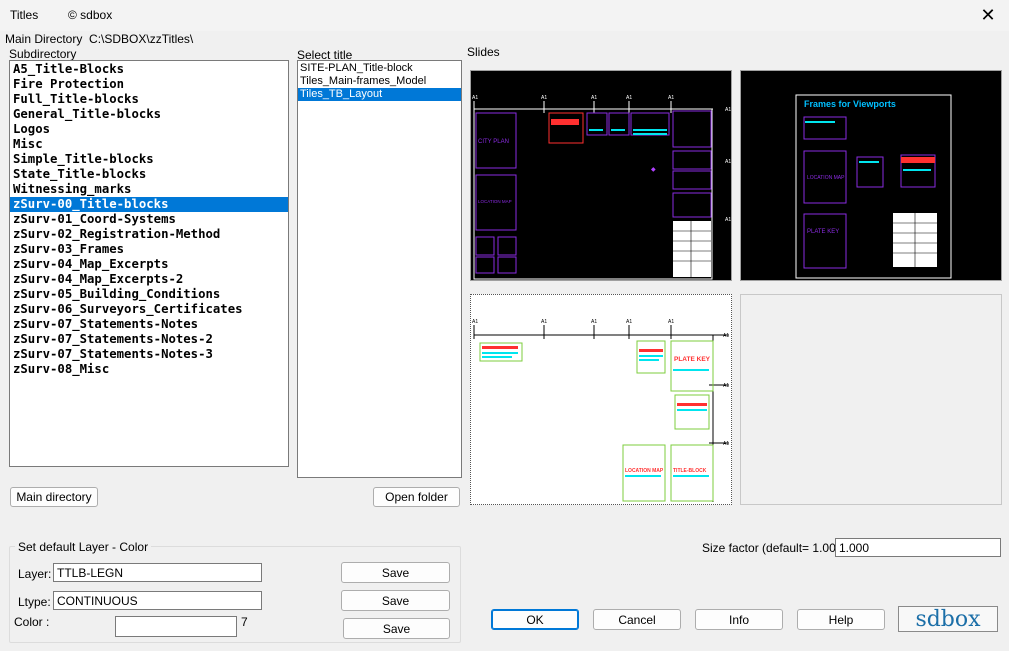  I want to click on subdirectory-label: Subdirectory, so click(43, 54).